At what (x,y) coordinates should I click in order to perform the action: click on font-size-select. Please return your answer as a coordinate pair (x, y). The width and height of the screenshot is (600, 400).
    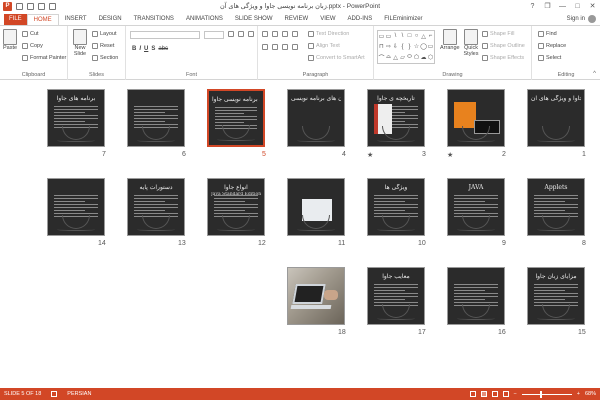
    Looking at the image, I should click on (214, 35).